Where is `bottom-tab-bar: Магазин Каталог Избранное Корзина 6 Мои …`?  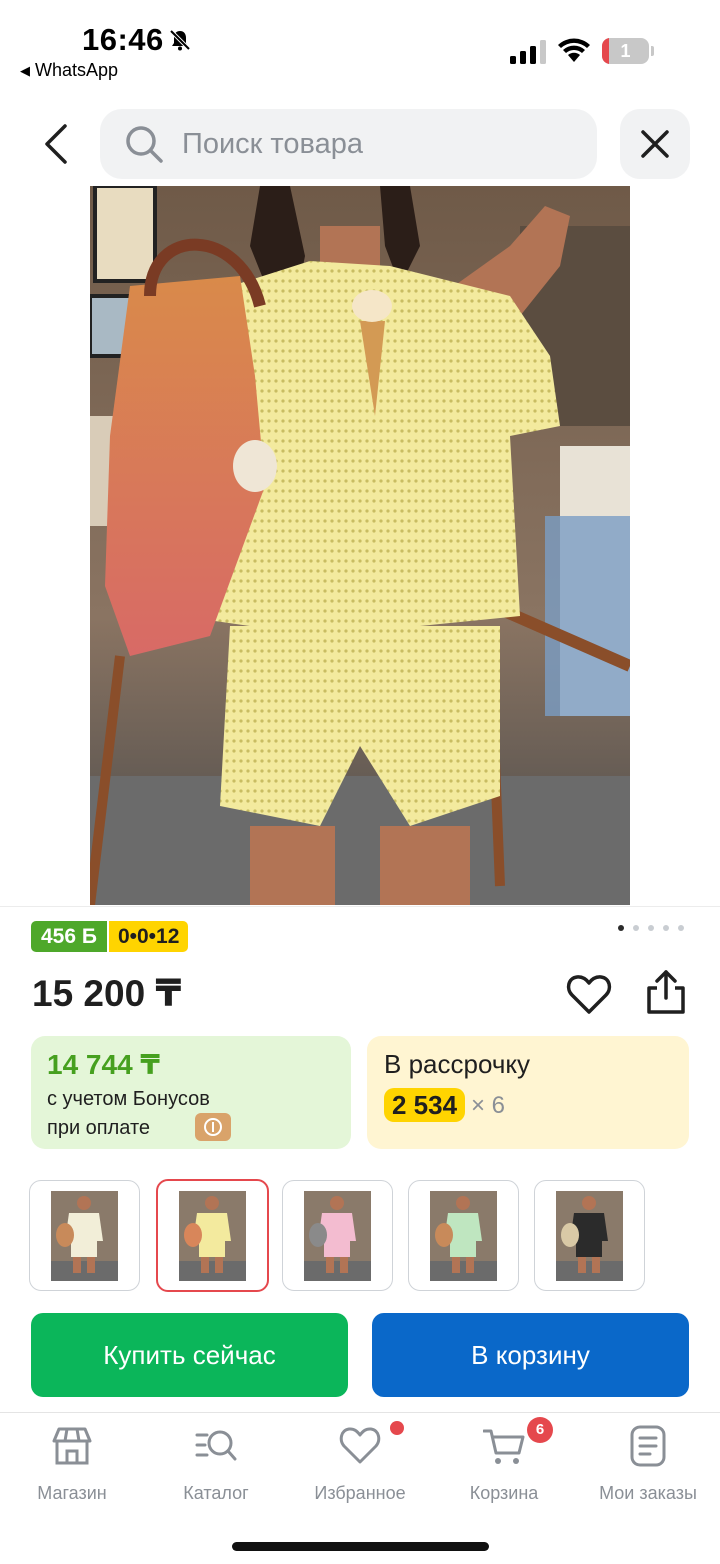
bottom-tab-bar: Магазин Каталог Избранное Корзина 6 Мои … is located at coordinates (360, 1468).